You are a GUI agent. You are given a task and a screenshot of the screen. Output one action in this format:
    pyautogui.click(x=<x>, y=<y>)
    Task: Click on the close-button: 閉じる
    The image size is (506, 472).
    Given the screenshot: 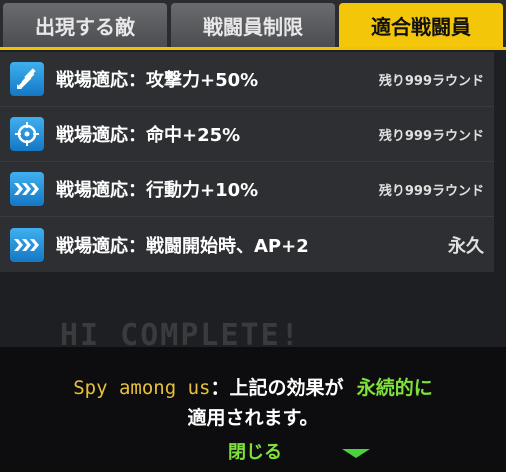 What is the action you would take?
    pyautogui.click(x=255, y=451)
    